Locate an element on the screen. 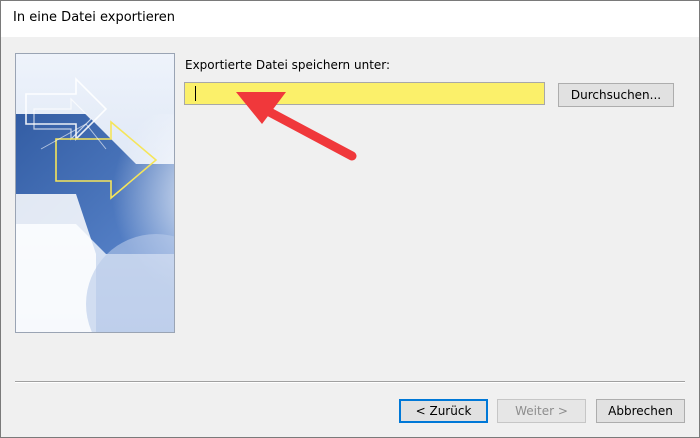 The width and height of the screenshot is (700, 438). next-button: Weiter > is located at coordinates (541, 411).